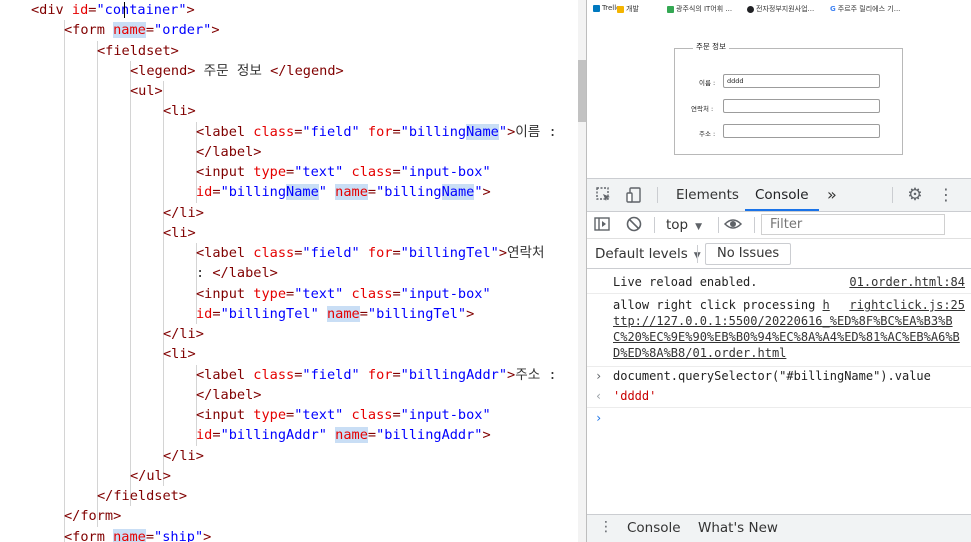  What do you see at coordinates (124, 10) in the screenshot?
I see `text-cursor` at bounding box center [124, 10].